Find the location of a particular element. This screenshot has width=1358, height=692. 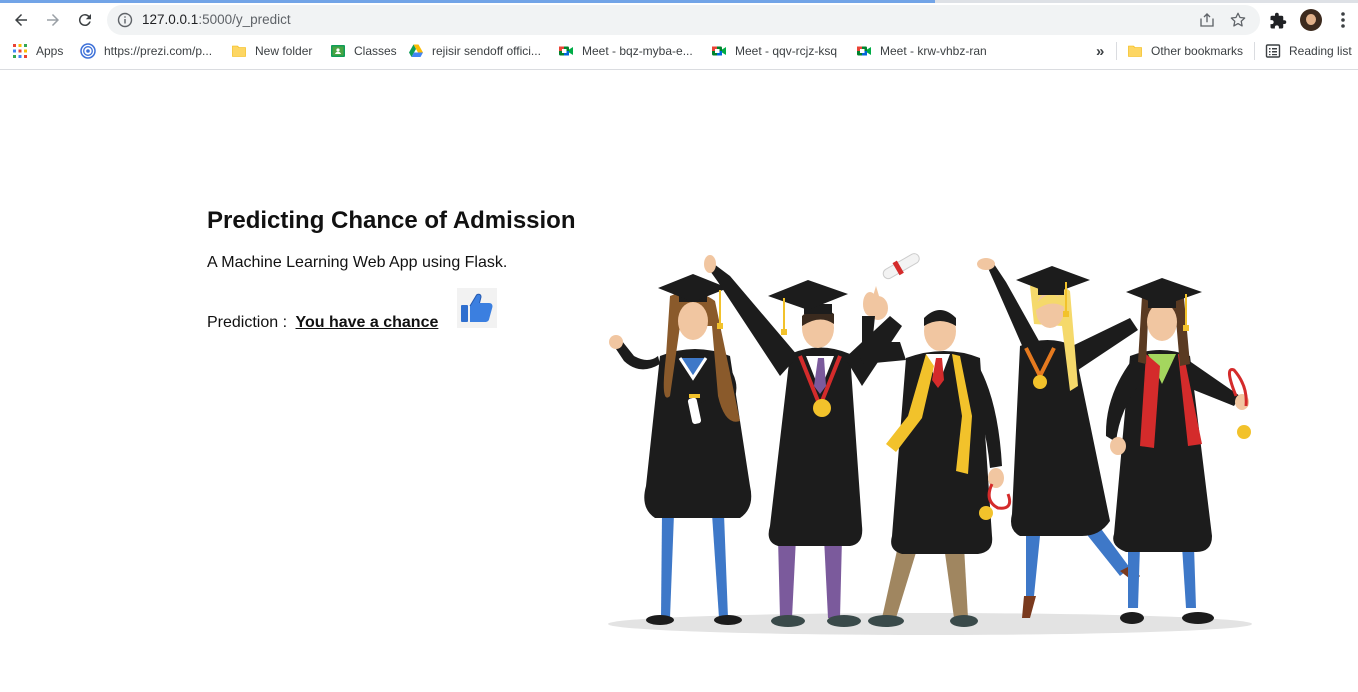

other-bookmarks-button: Other bookmarks is located at coordinates (1185, 51).